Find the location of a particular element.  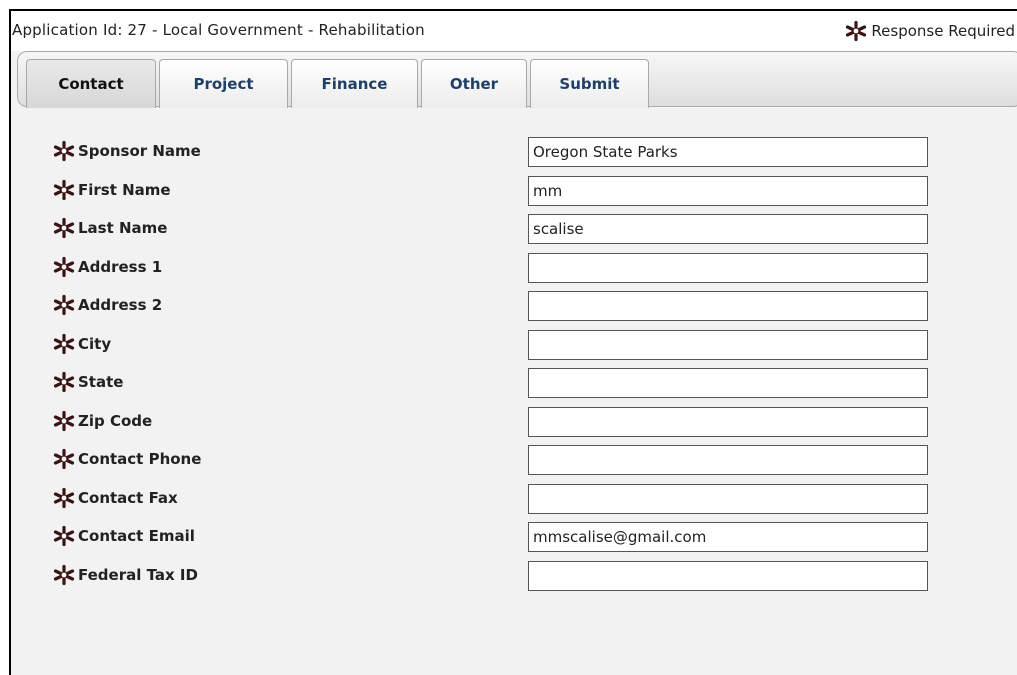

field-label-text: Contact Phone is located at coordinates (140, 459).